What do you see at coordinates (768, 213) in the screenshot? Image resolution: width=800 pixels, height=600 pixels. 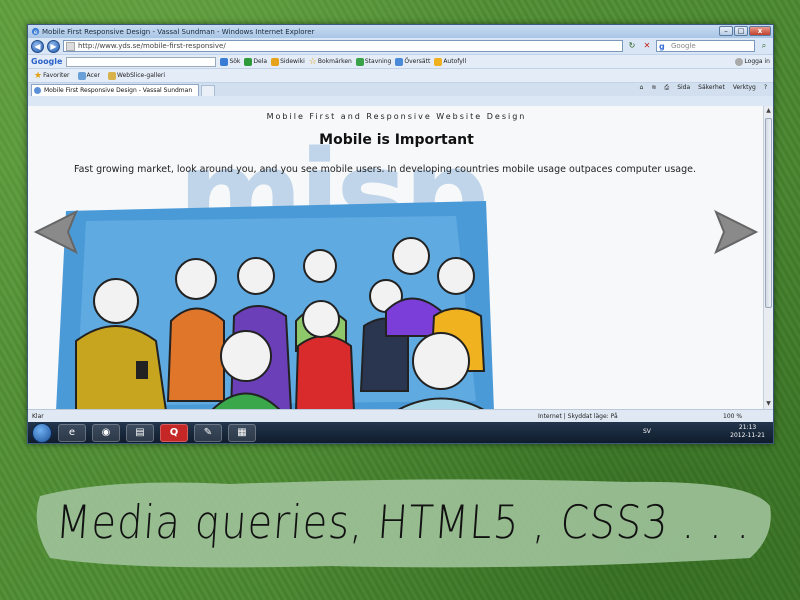 I see `scroll-thumb` at bounding box center [768, 213].